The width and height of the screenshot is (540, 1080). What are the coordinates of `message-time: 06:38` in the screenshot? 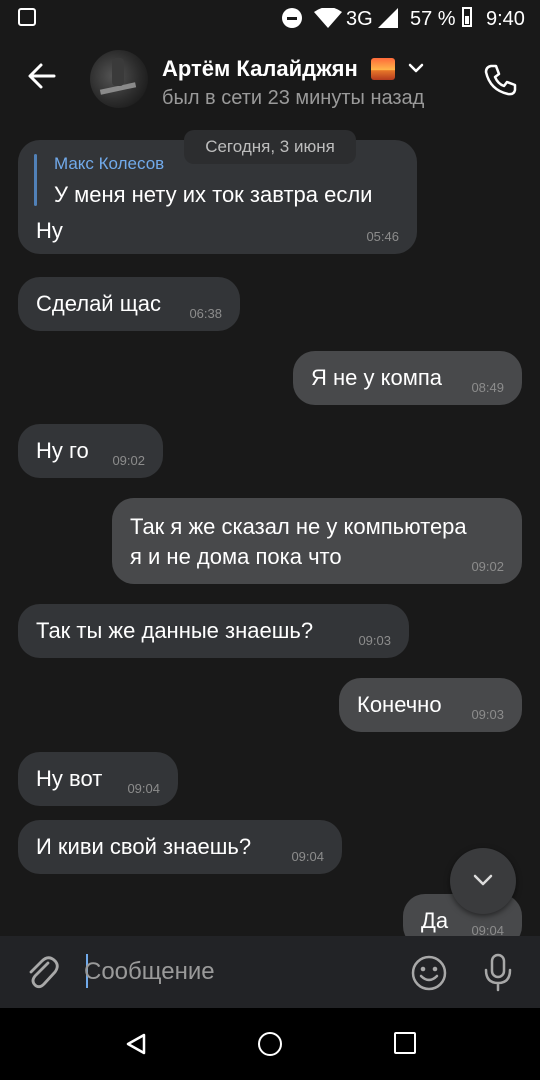 It's located at (205, 313).